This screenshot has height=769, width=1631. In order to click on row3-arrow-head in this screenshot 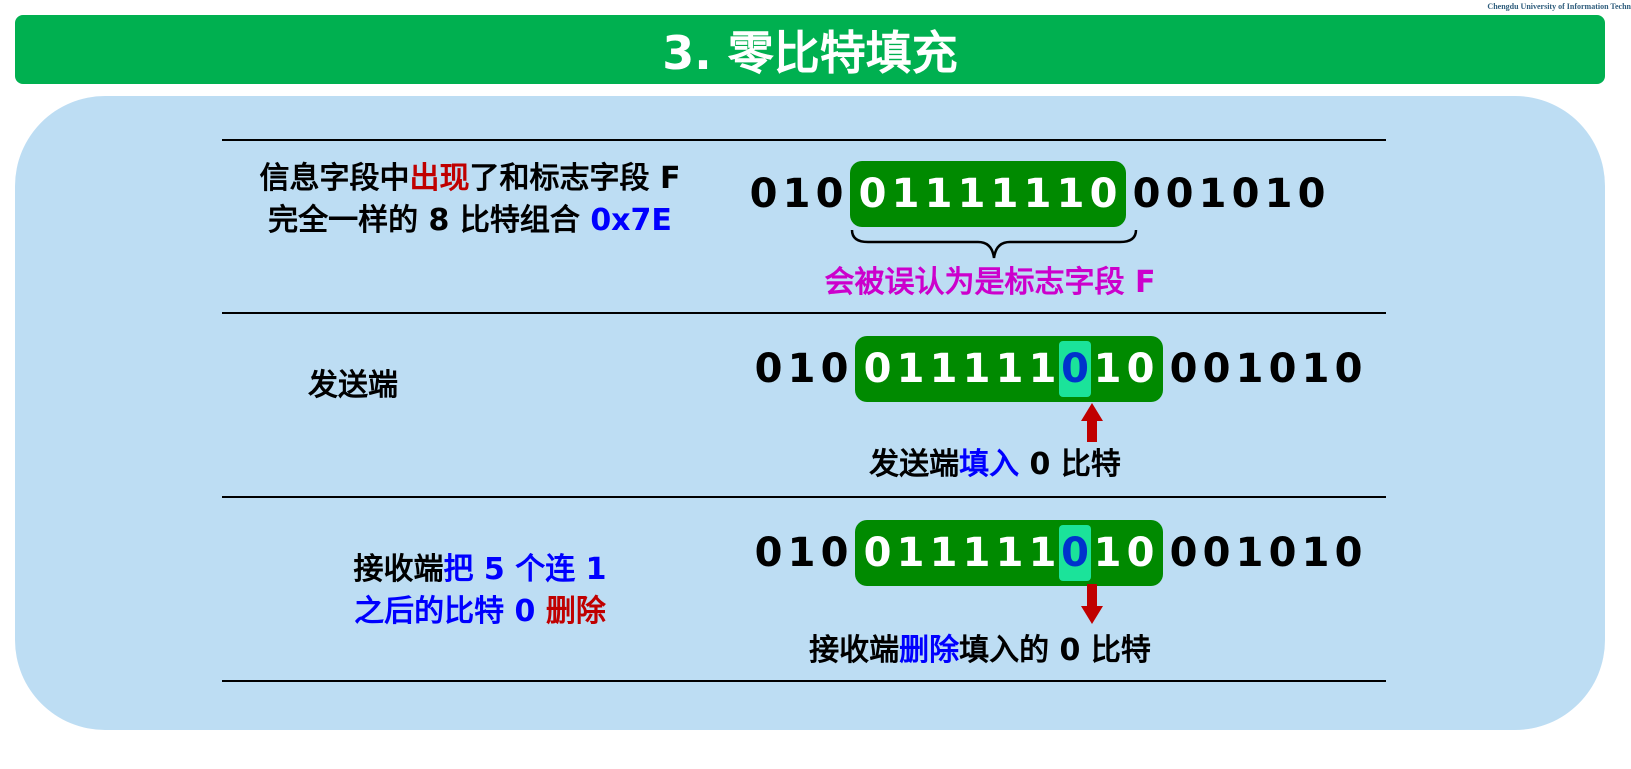, I will do `click(1092, 615)`.